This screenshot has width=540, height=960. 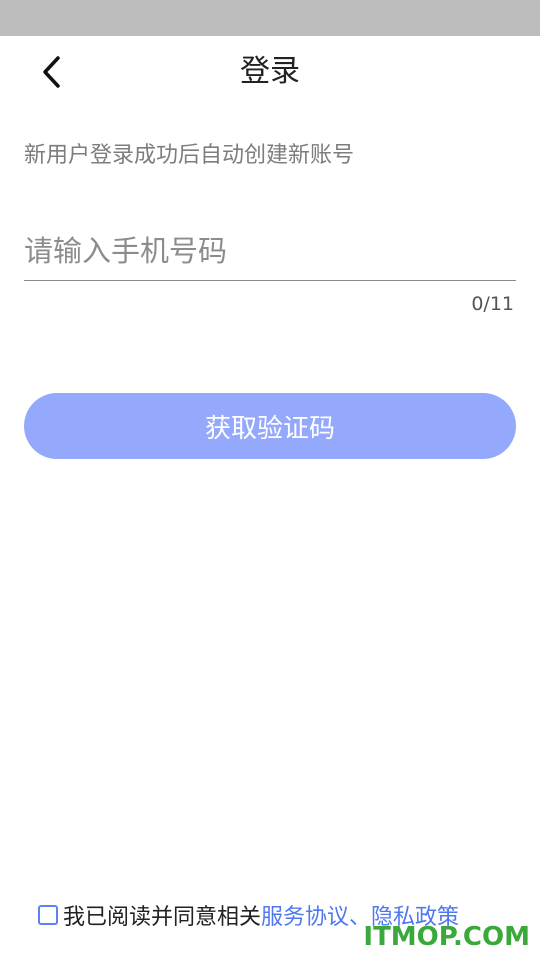 What do you see at coordinates (305, 915) in the screenshot?
I see `service-agreement-link: 服务协议` at bounding box center [305, 915].